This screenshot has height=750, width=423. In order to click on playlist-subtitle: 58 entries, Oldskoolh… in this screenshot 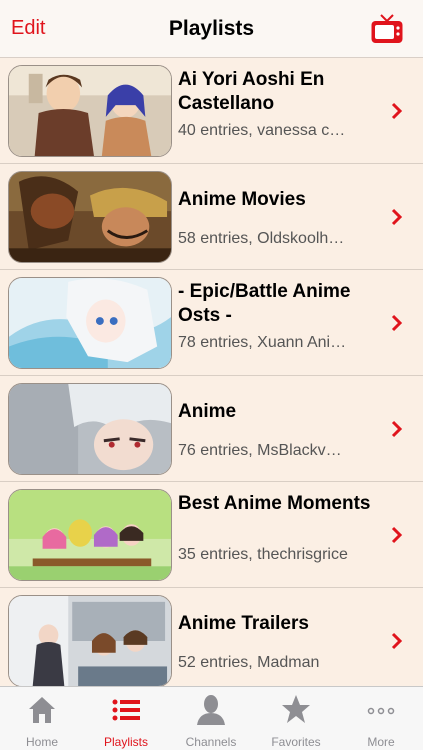, I will do `click(261, 238)`.